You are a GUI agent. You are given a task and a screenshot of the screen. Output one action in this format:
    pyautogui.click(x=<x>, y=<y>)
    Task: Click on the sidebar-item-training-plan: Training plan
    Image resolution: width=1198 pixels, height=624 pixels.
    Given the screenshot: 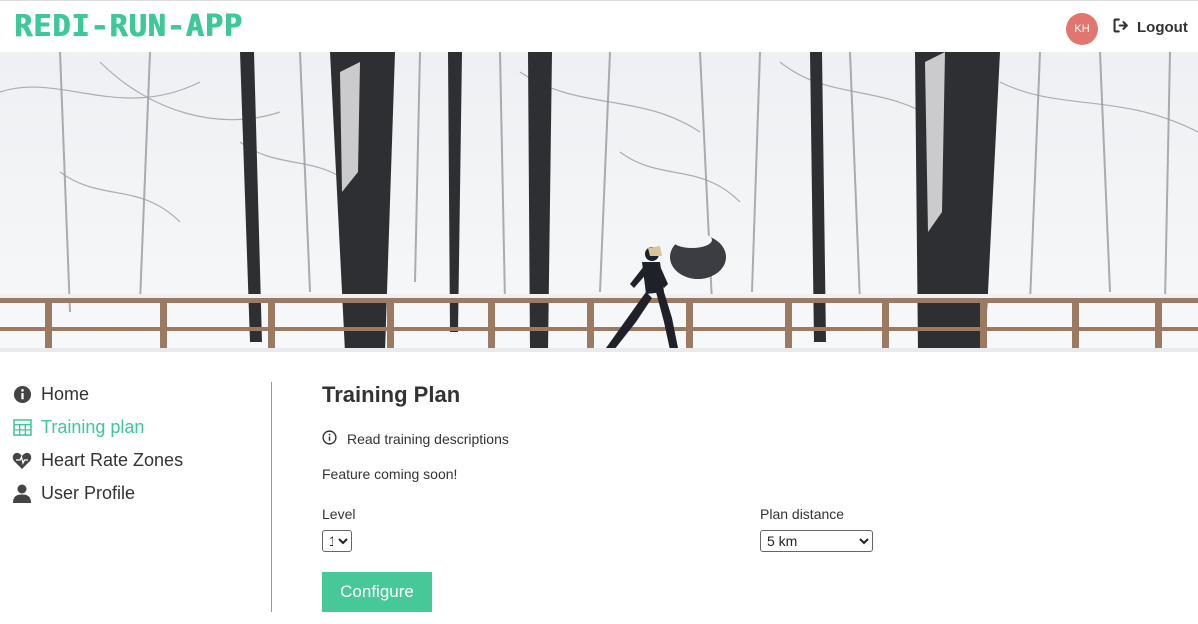 What is the action you would take?
    pyautogui.click(x=137, y=427)
    